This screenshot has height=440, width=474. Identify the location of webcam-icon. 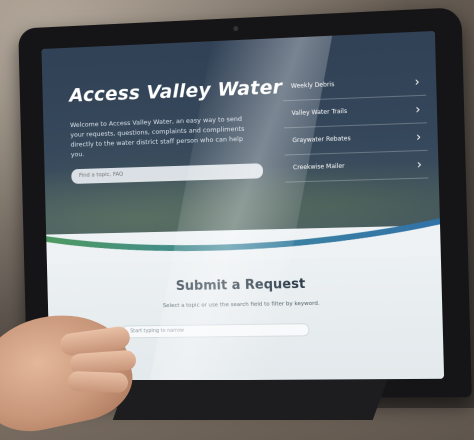
(236, 28).